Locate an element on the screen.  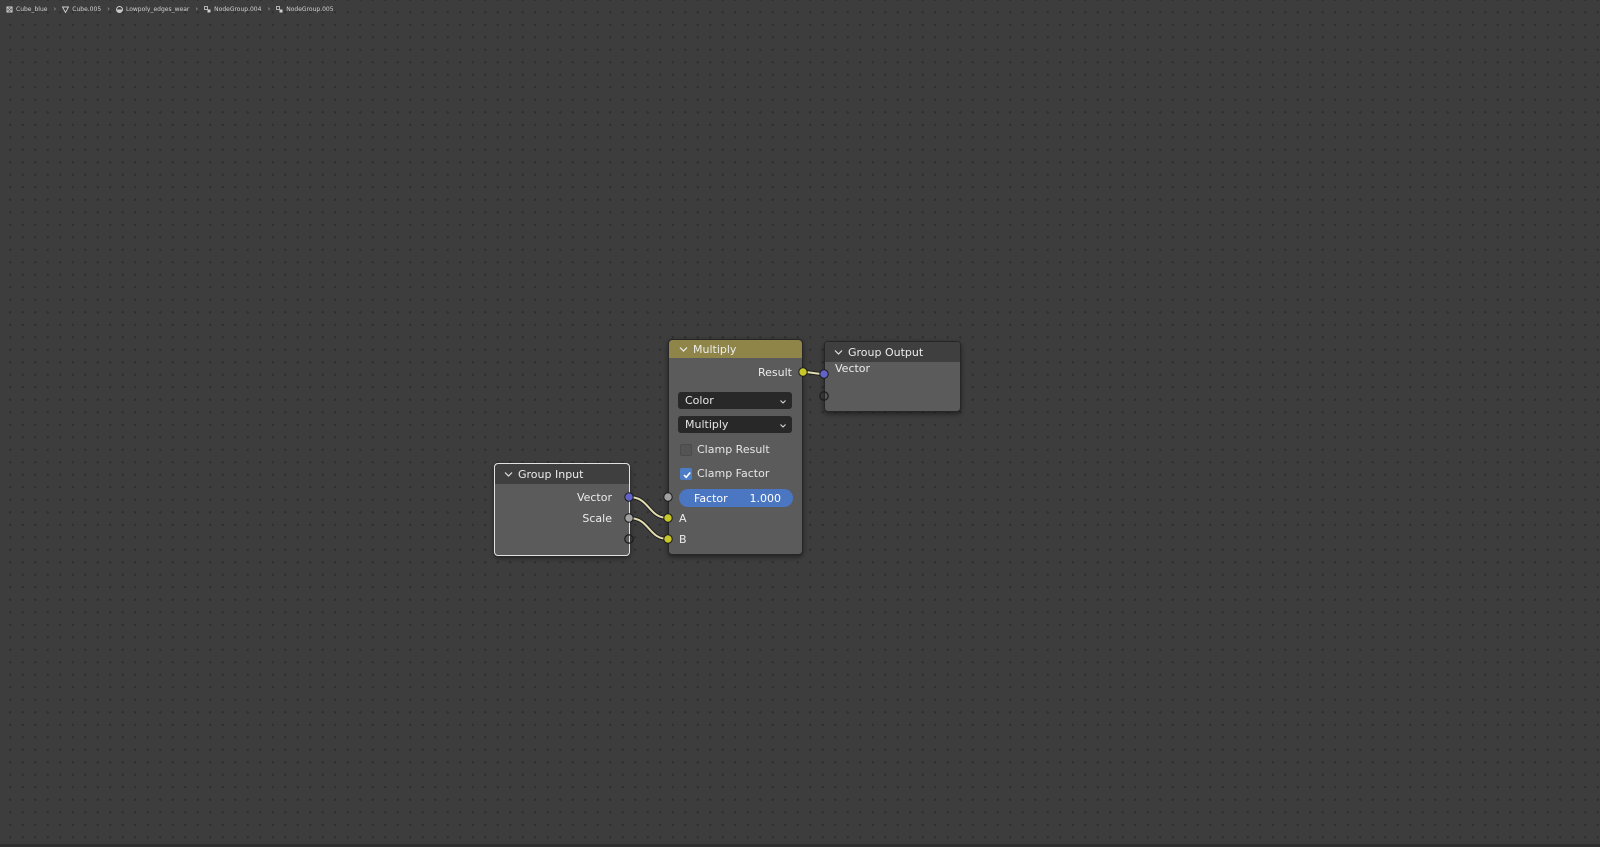
checkmark-icon is located at coordinates (687, 475).